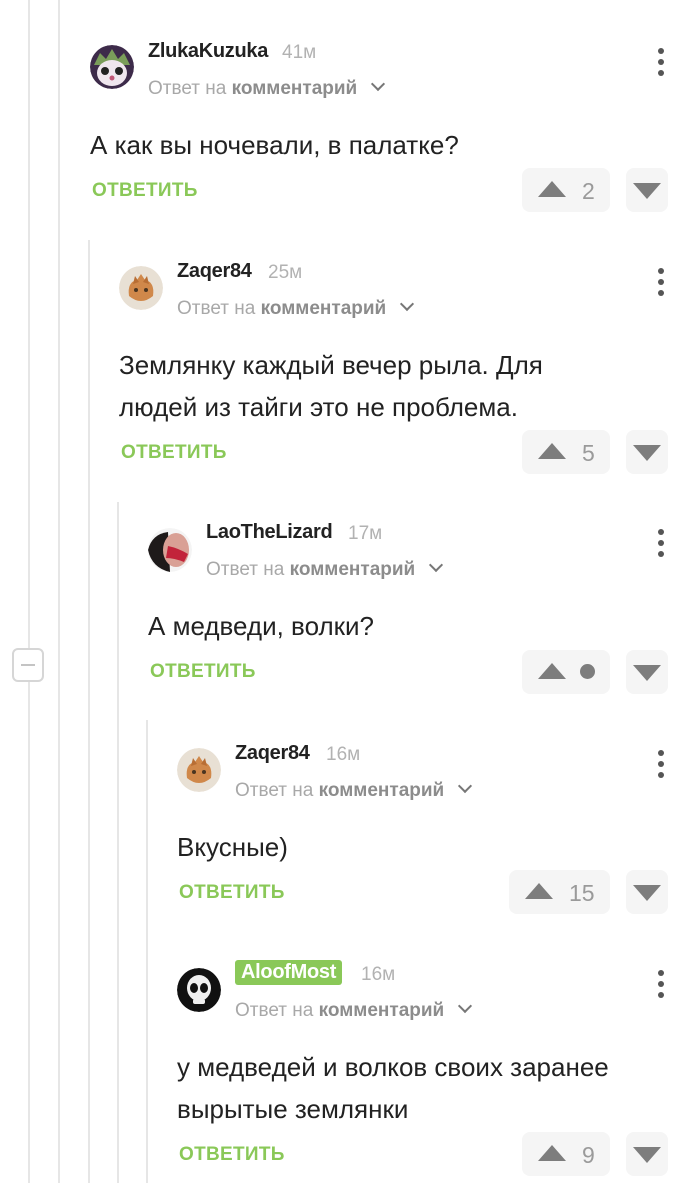  I want to click on hedgehog-face-avatar, so click(112, 67).